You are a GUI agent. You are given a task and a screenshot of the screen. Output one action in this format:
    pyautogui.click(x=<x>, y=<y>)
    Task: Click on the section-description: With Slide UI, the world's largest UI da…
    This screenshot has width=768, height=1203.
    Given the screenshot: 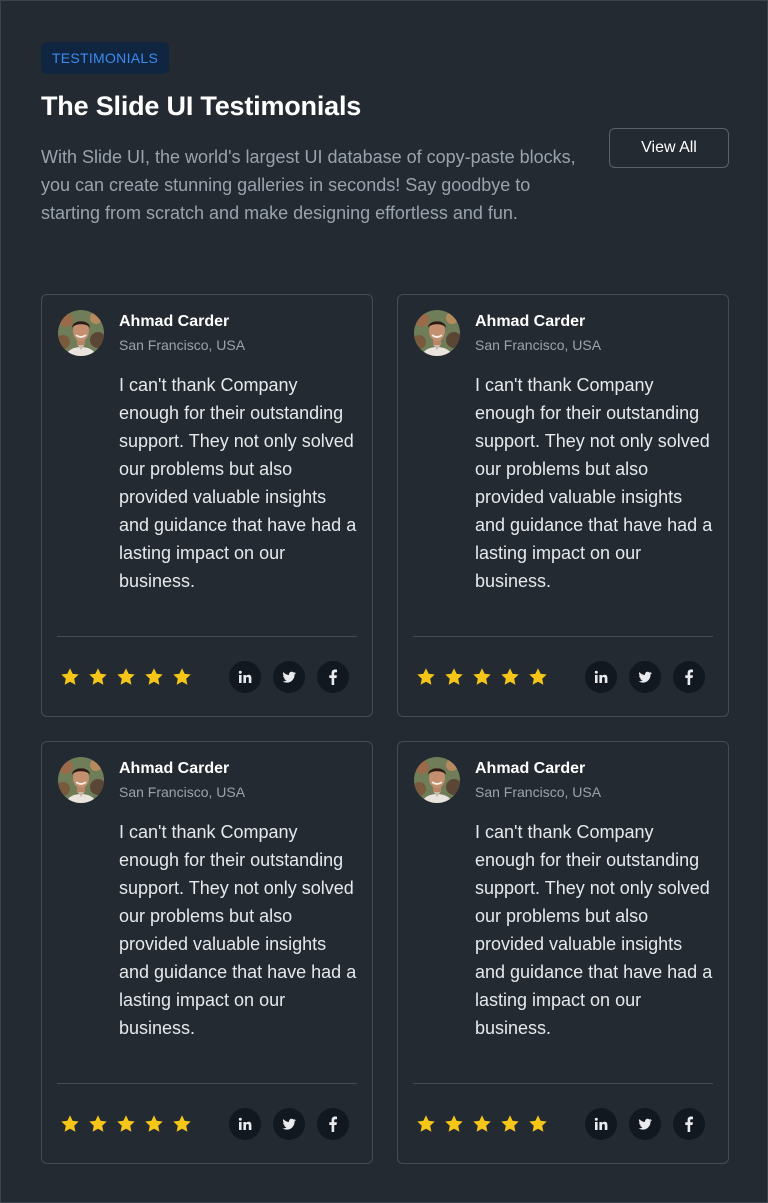 What is the action you would take?
    pyautogui.click(x=308, y=185)
    